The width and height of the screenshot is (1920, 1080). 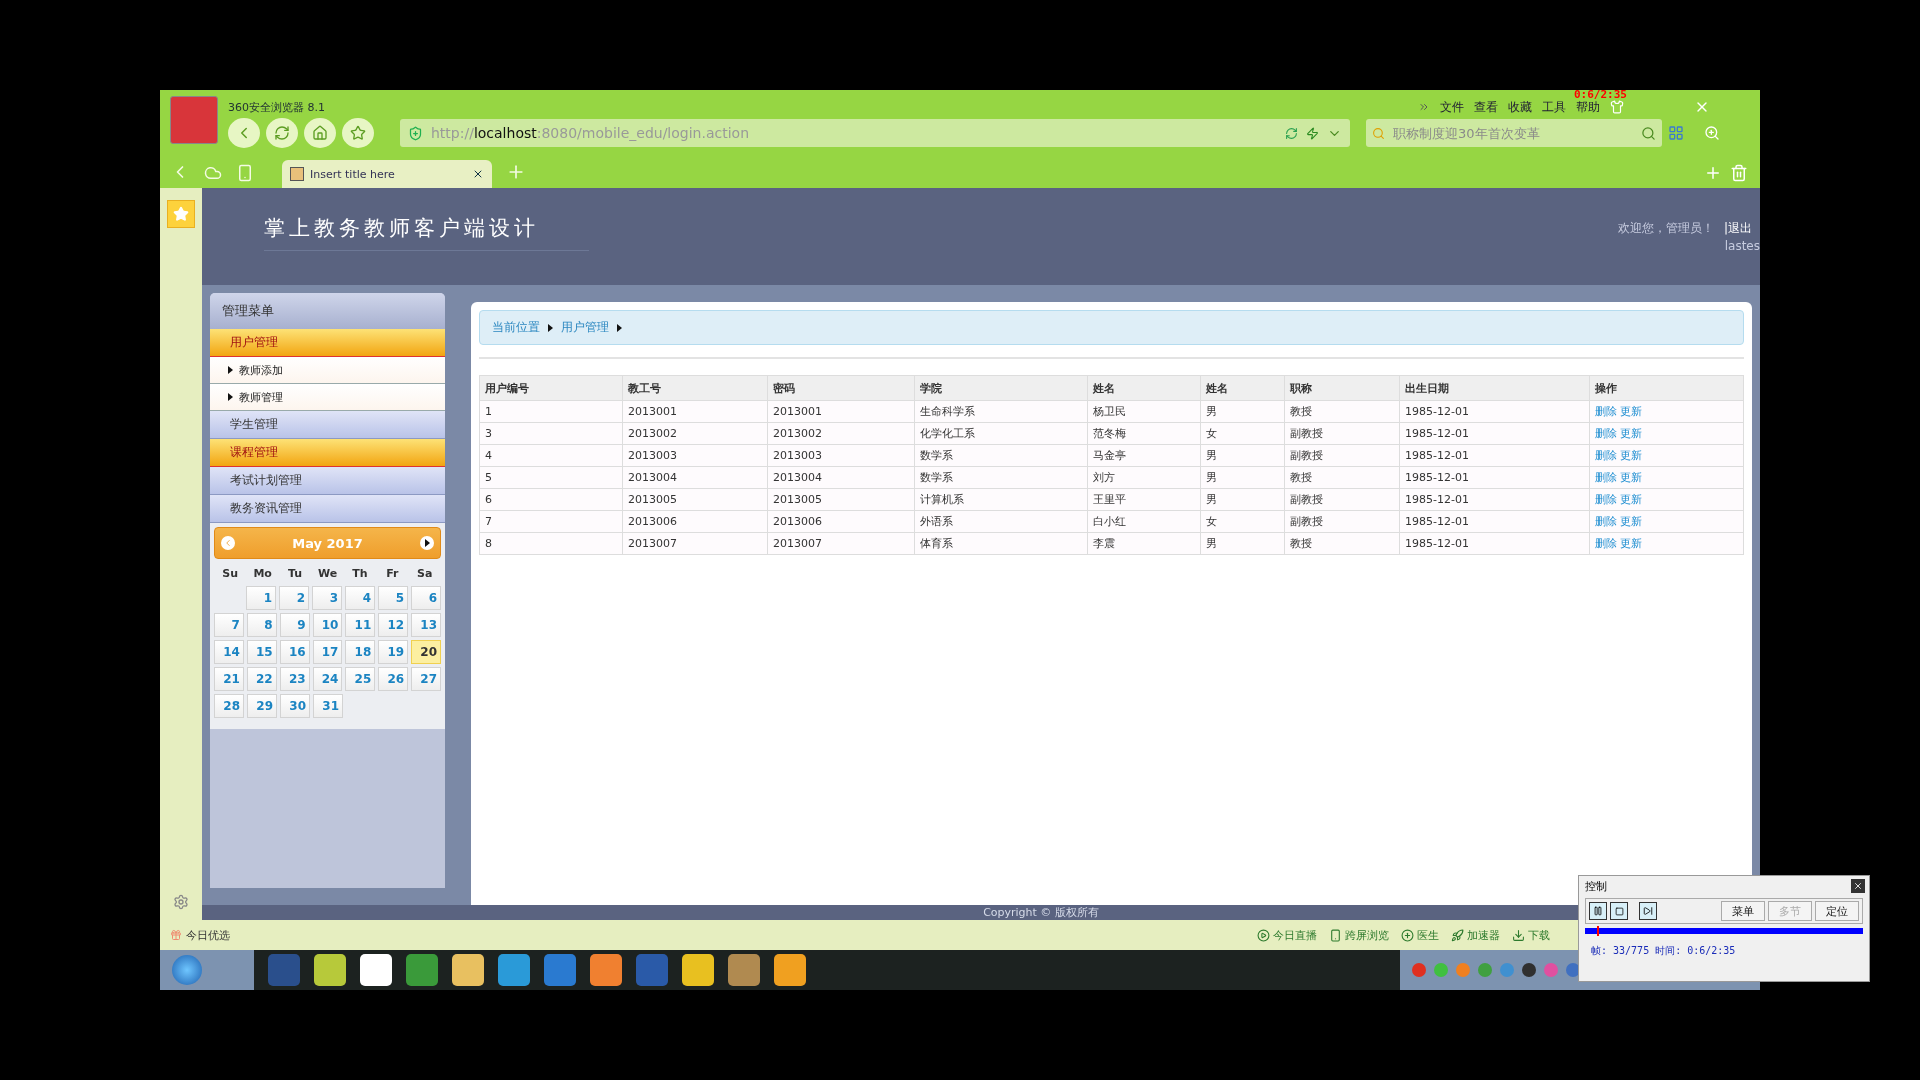 What do you see at coordinates (229, 625) in the screenshot?
I see `calendar-day: 7` at bounding box center [229, 625].